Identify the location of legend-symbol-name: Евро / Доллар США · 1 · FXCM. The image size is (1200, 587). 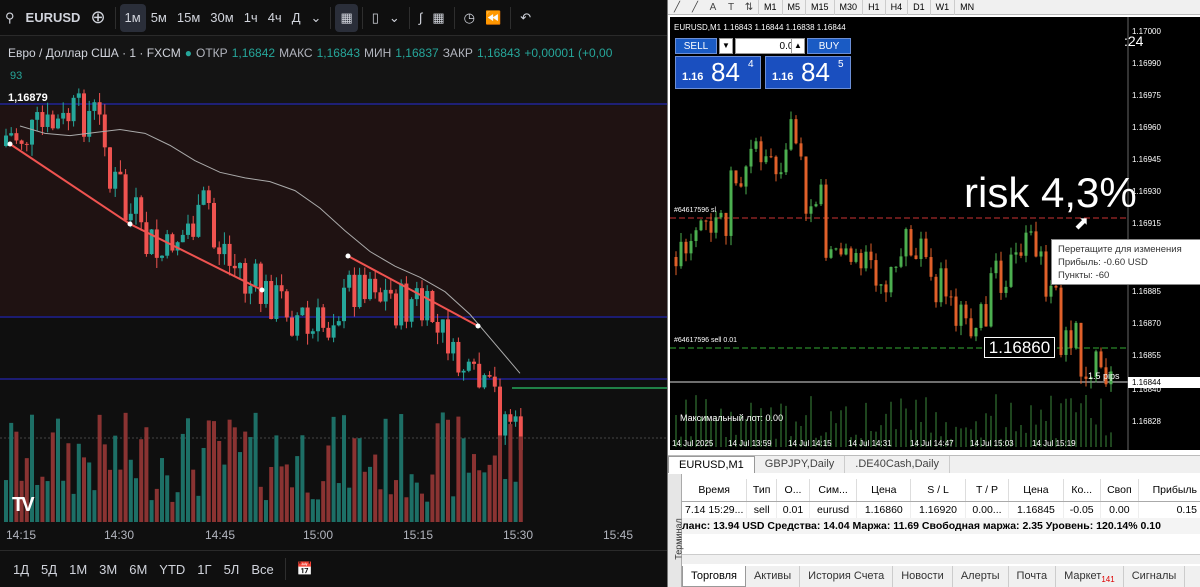
(94, 53).